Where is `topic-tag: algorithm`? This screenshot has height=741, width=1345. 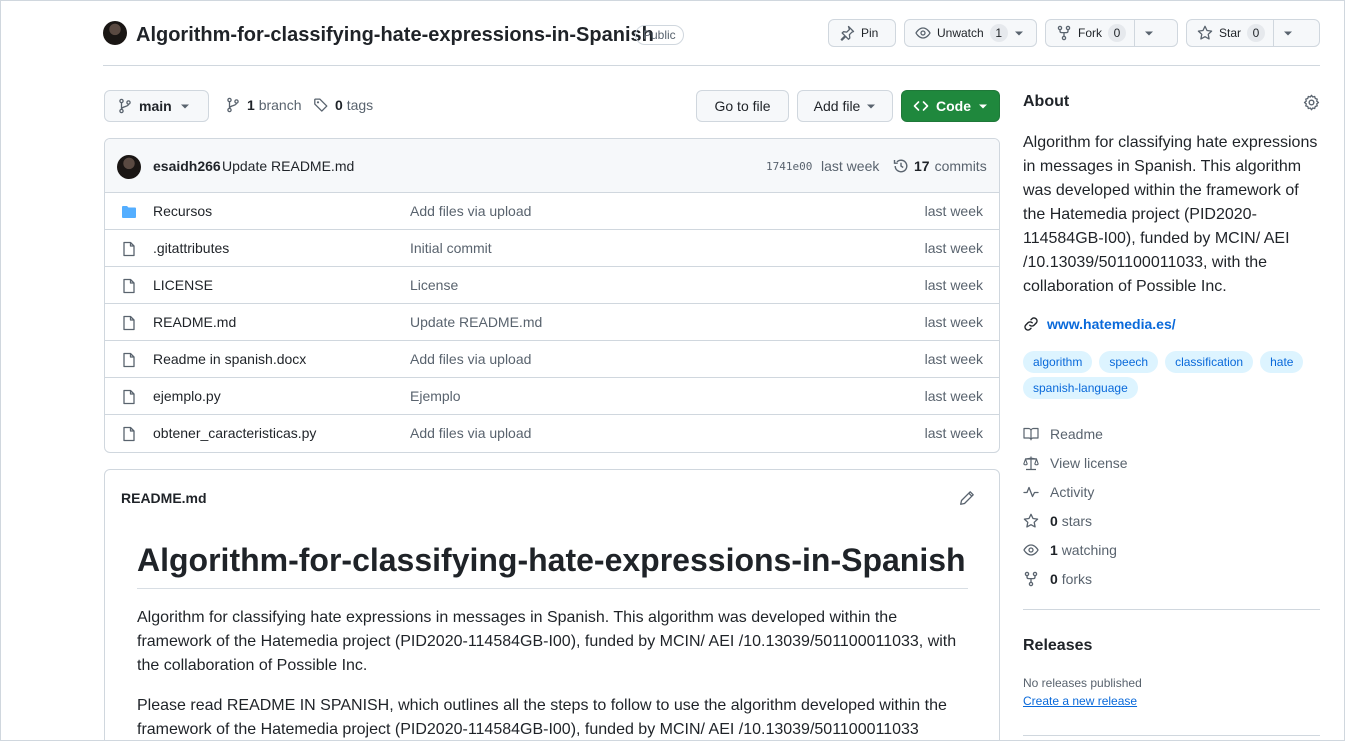 topic-tag: algorithm is located at coordinates (1058, 362).